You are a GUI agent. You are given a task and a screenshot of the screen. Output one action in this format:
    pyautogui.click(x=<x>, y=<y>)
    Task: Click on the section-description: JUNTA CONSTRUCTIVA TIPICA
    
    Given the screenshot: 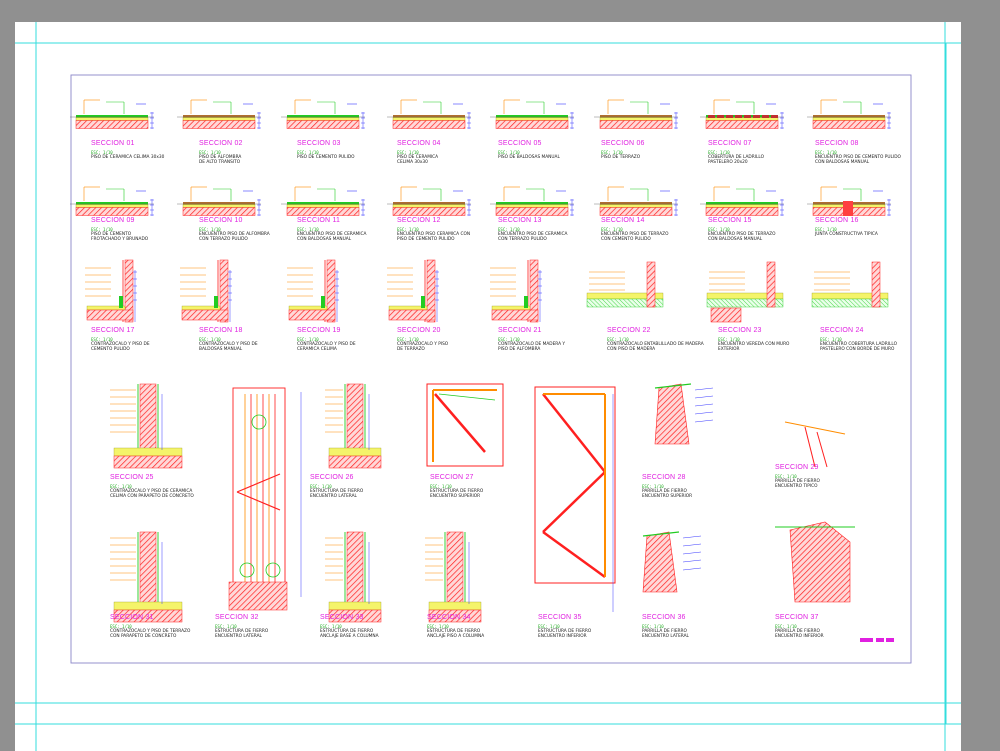 What is the action you would take?
    pyautogui.click(x=846, y=234)
    